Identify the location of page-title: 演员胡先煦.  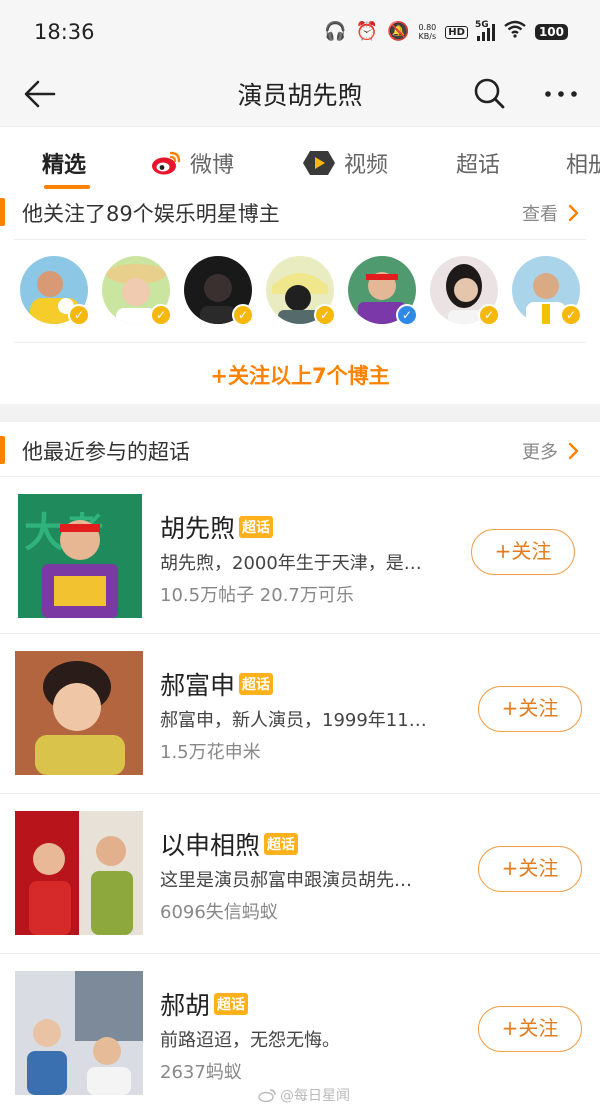
(300, 95).